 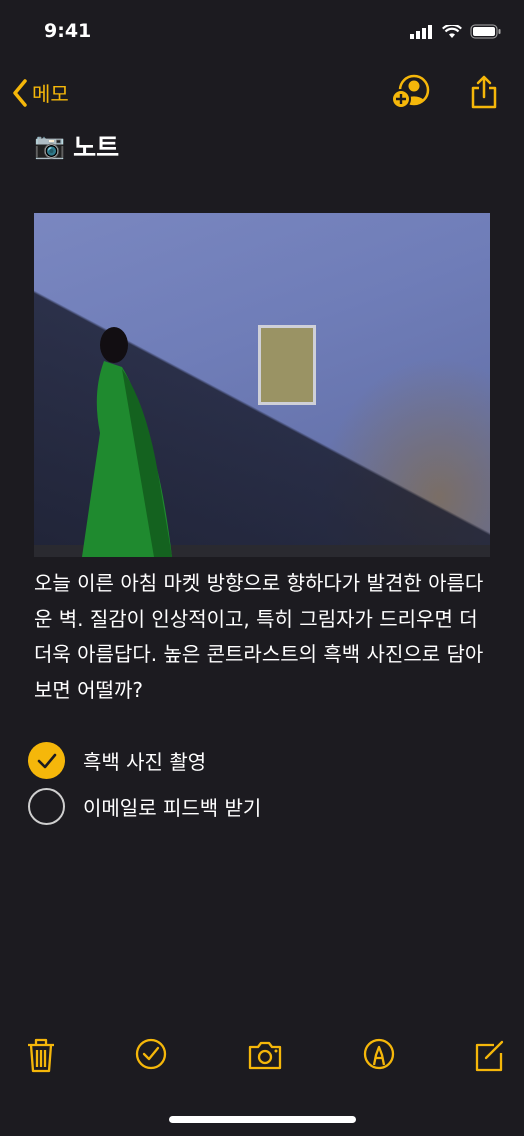 I want to click on note-title: 📷 노트, so click(x=76, y=146).